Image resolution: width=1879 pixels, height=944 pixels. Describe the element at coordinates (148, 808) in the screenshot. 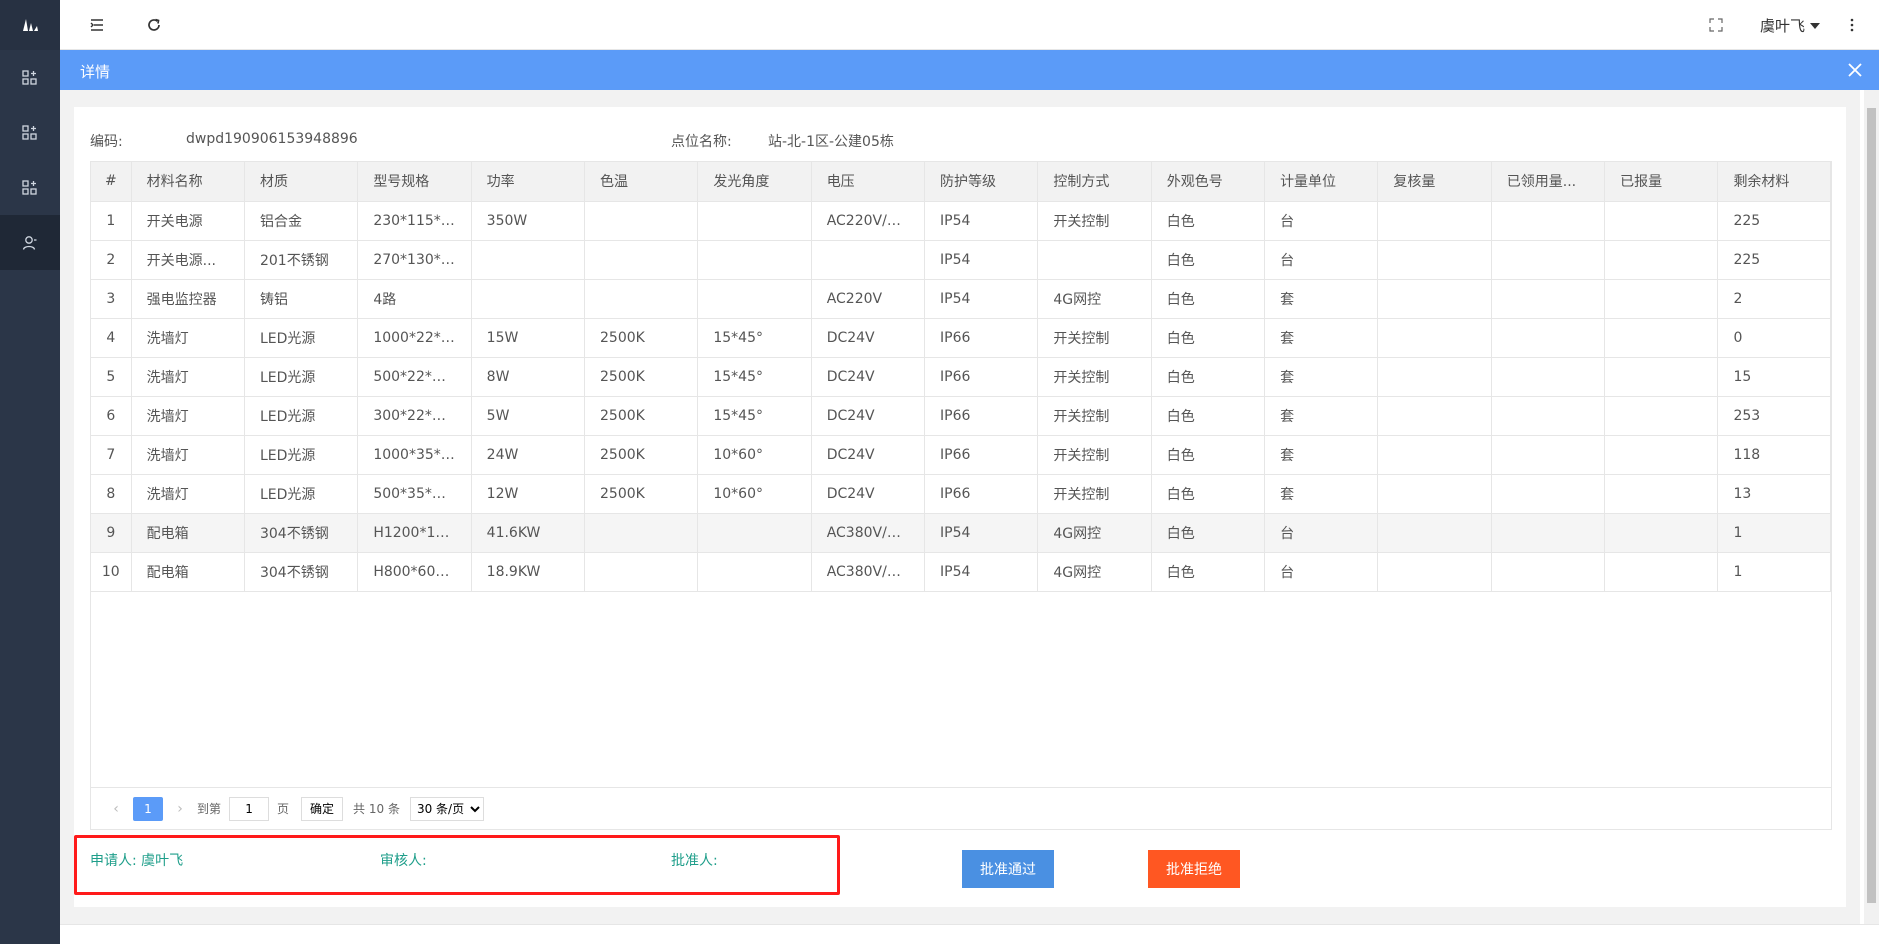

I see `current-page: 1` at that location.